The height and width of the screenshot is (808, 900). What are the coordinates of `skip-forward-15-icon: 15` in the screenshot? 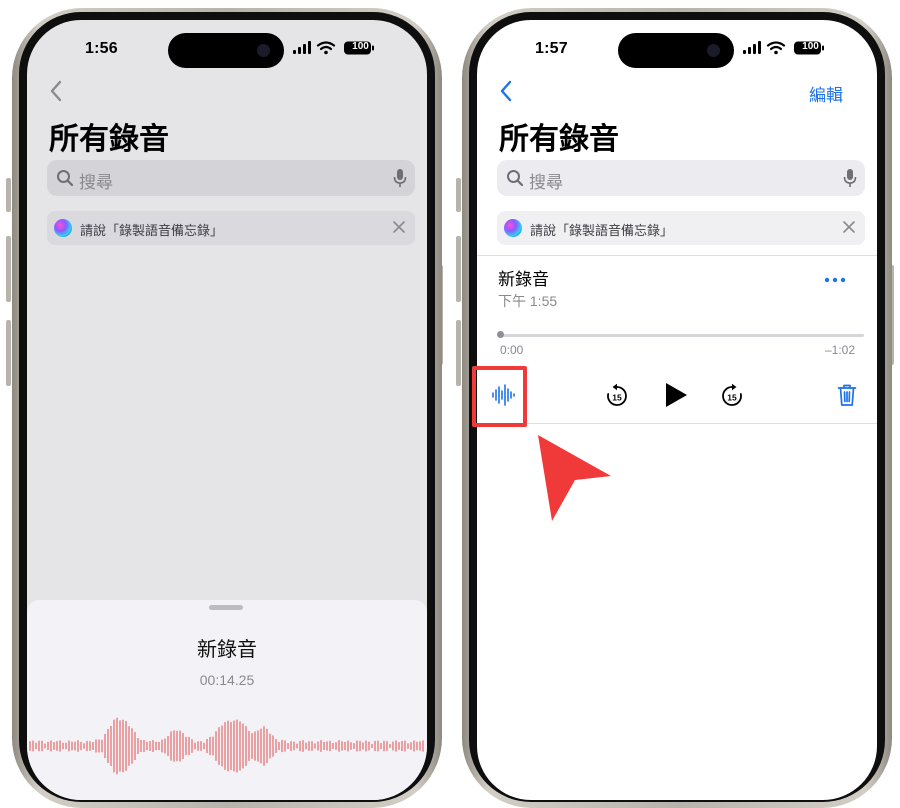 It's located at (732, 396).